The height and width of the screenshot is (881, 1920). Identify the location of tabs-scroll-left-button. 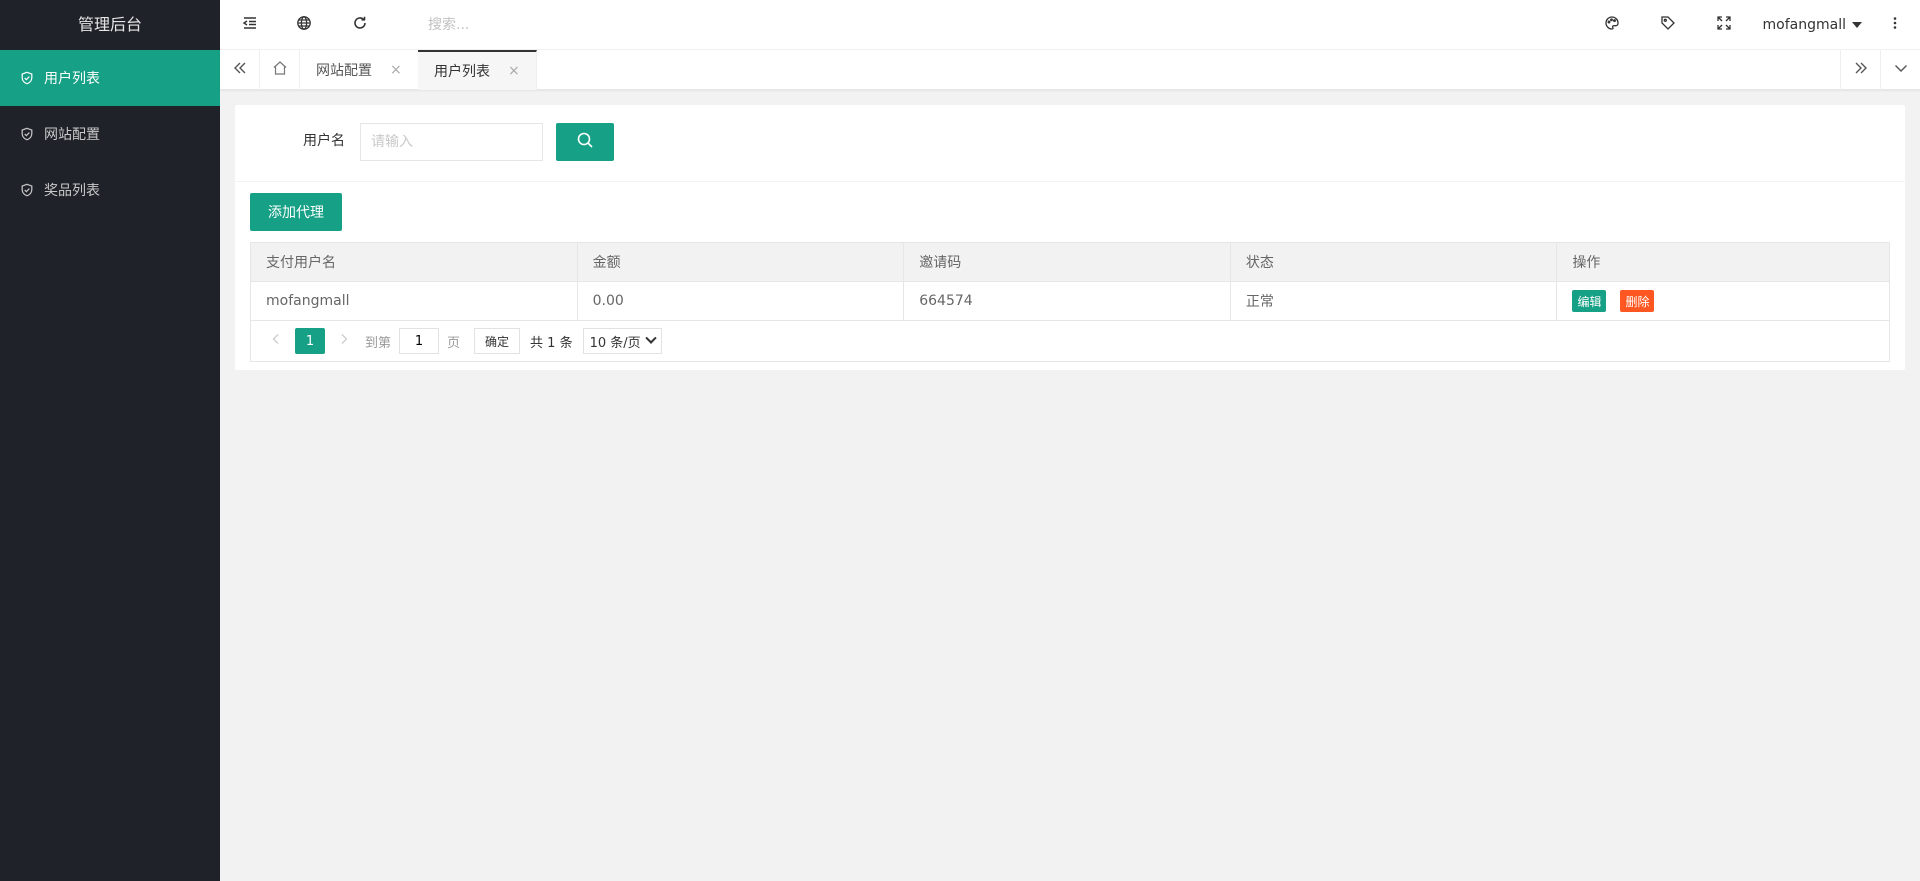
(240, 70).